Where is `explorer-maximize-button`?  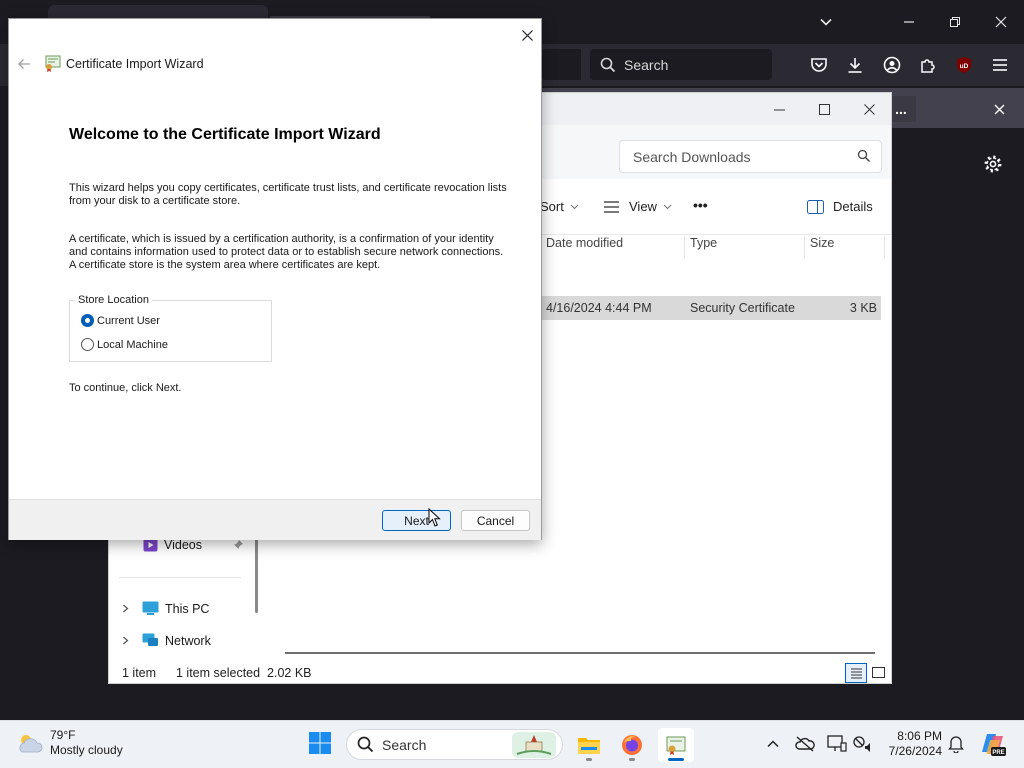 explorer-maximize-button is located at coordinates (824, 109).